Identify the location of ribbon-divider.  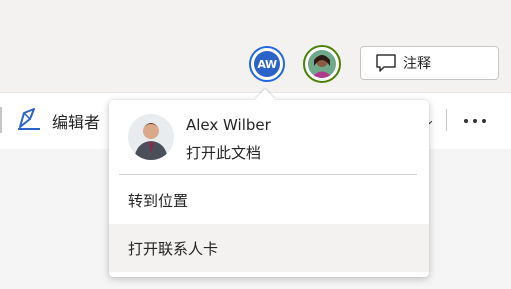
(1, 120).